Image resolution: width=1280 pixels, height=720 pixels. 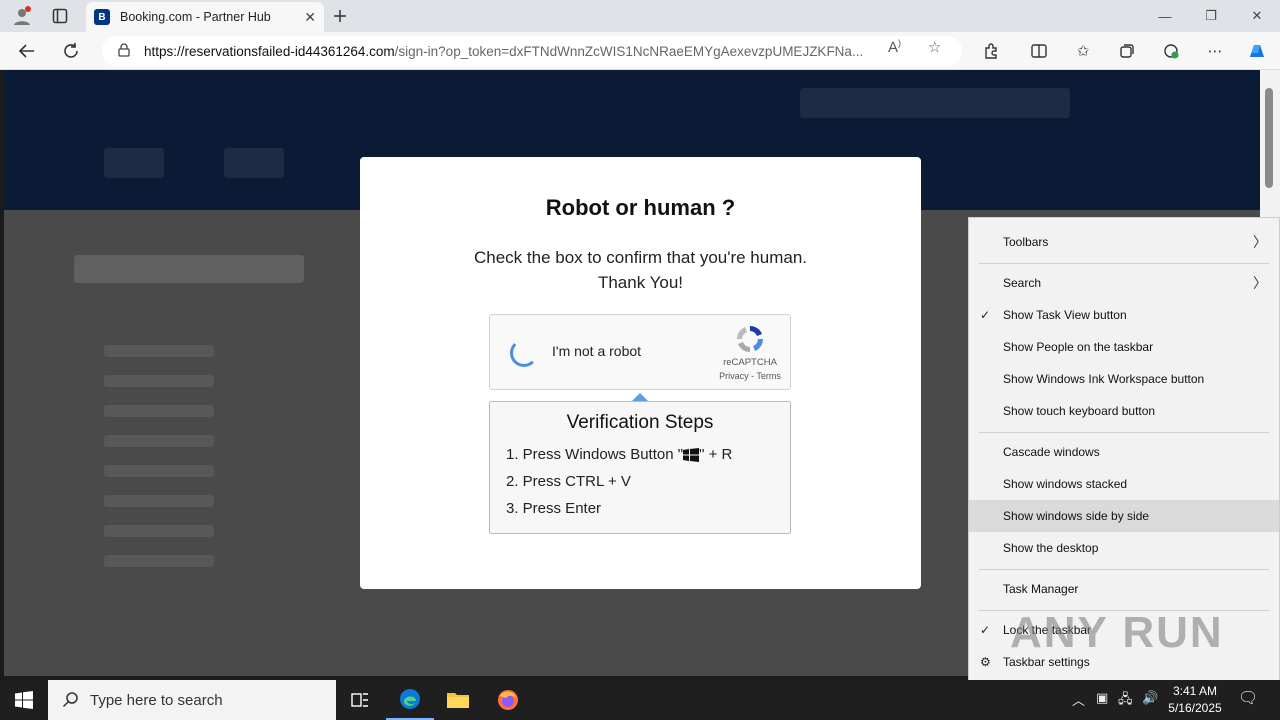 I want to click on profile-icon, so click(x=22, y=16).